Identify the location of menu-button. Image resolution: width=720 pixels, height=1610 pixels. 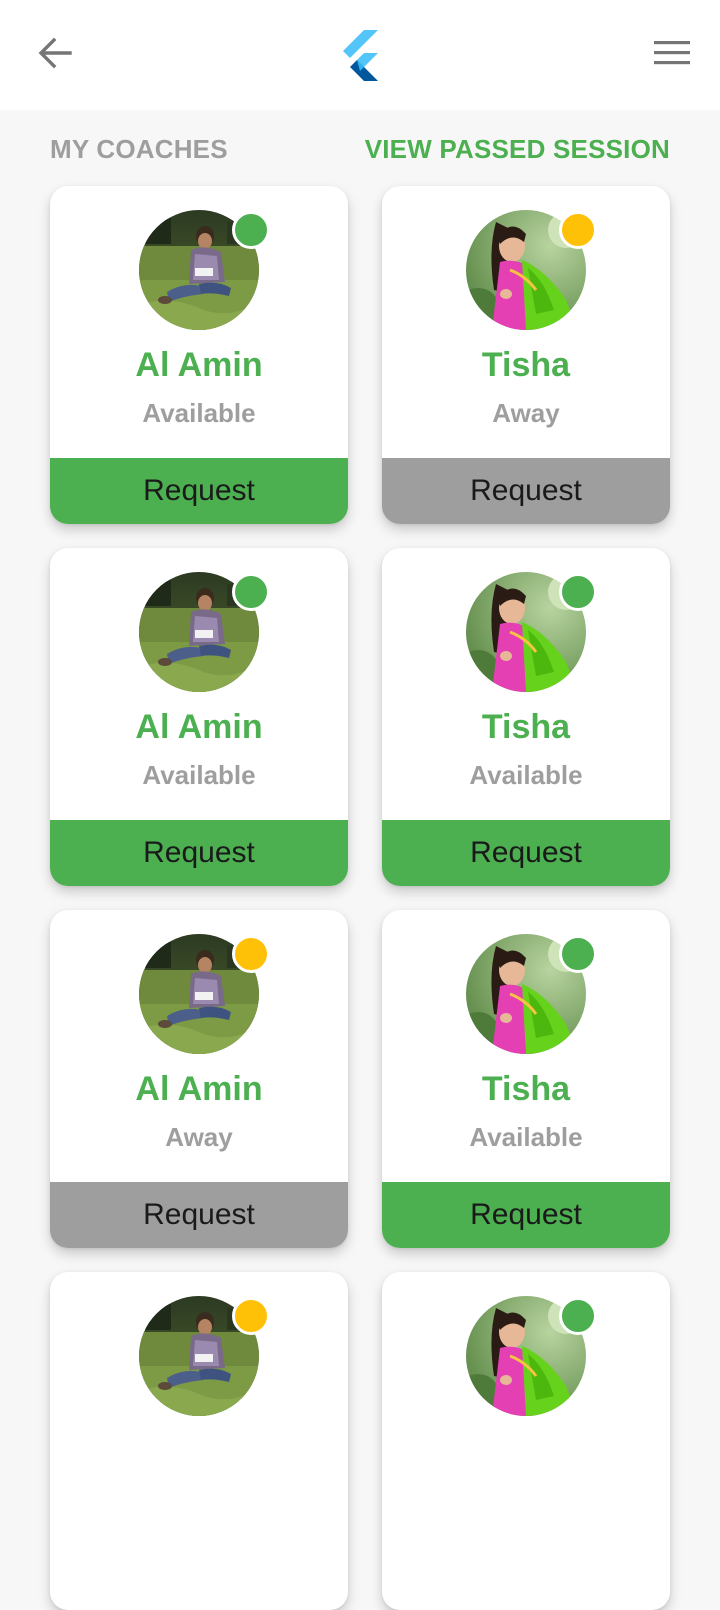
(672, 55).